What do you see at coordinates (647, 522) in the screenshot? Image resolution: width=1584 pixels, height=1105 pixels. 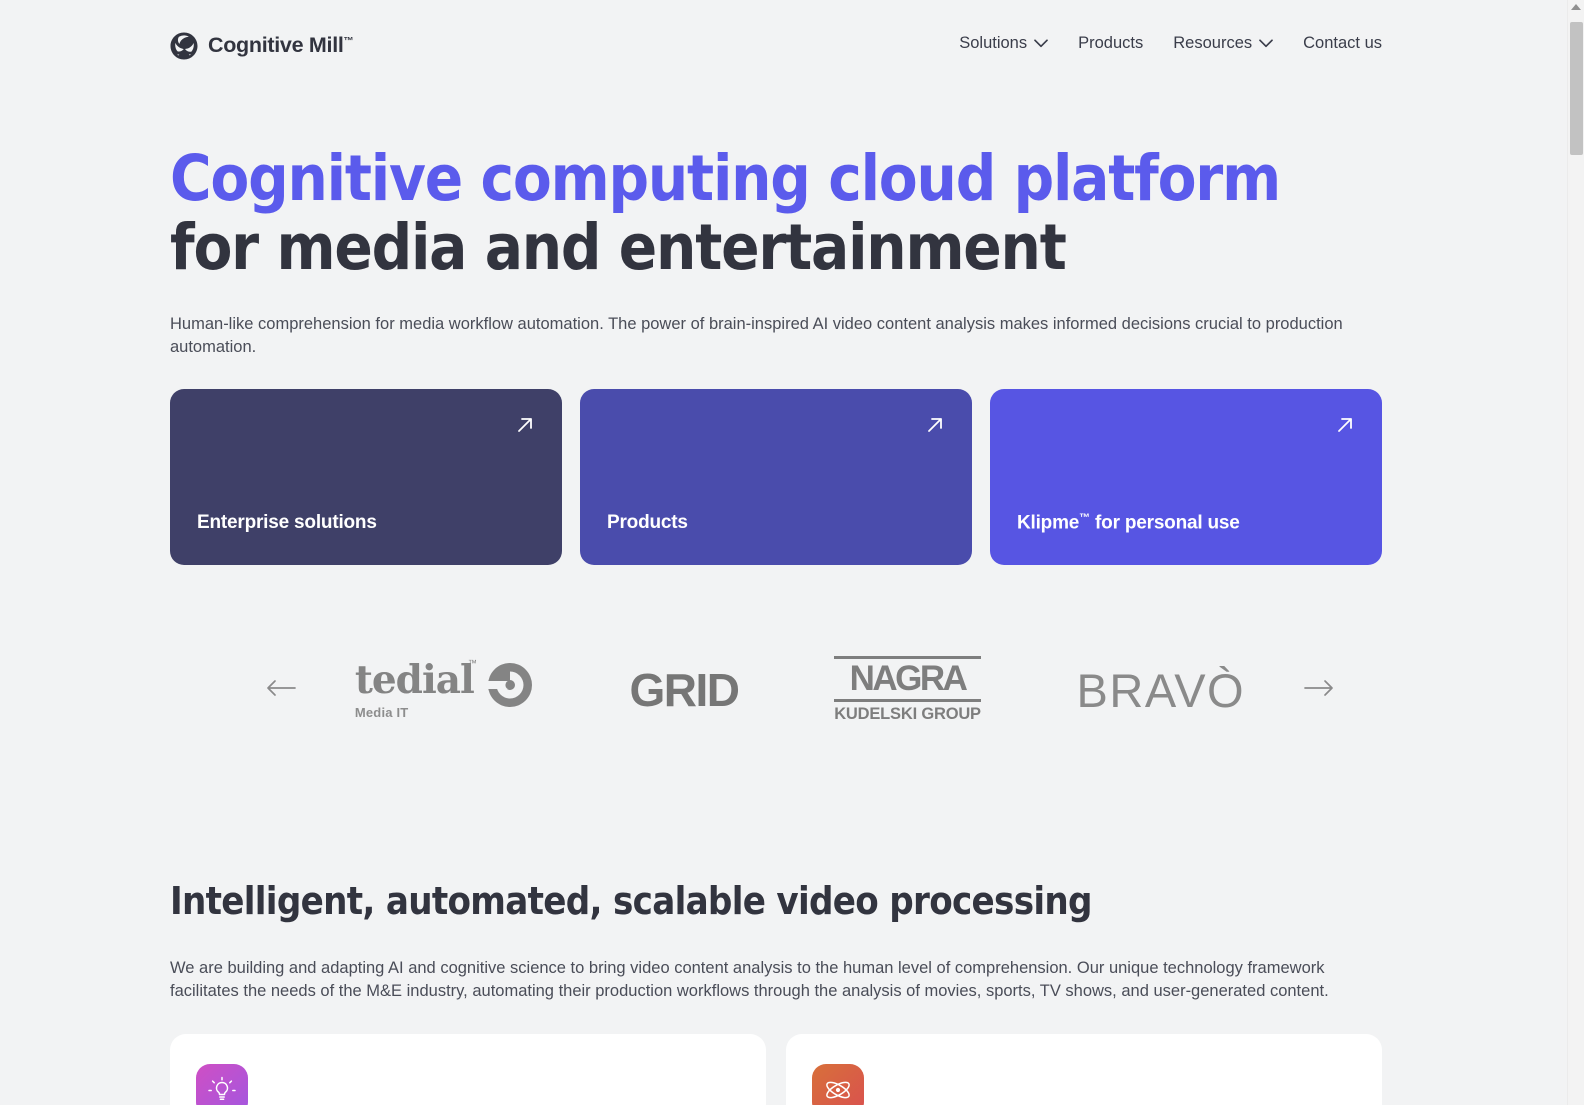 I see `hero-card-label: Products` at bounding box center [647, 522].